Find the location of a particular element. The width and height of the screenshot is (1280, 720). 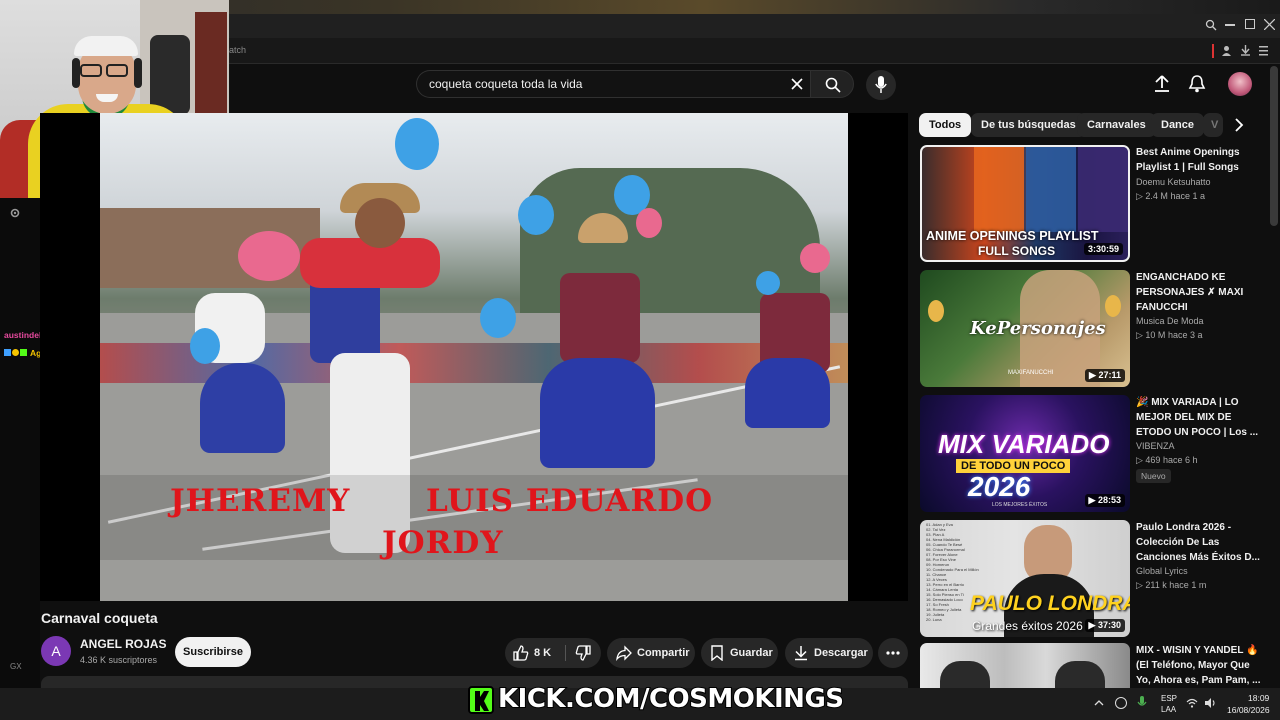

more-actions-button is located at coordinates (893, 653).